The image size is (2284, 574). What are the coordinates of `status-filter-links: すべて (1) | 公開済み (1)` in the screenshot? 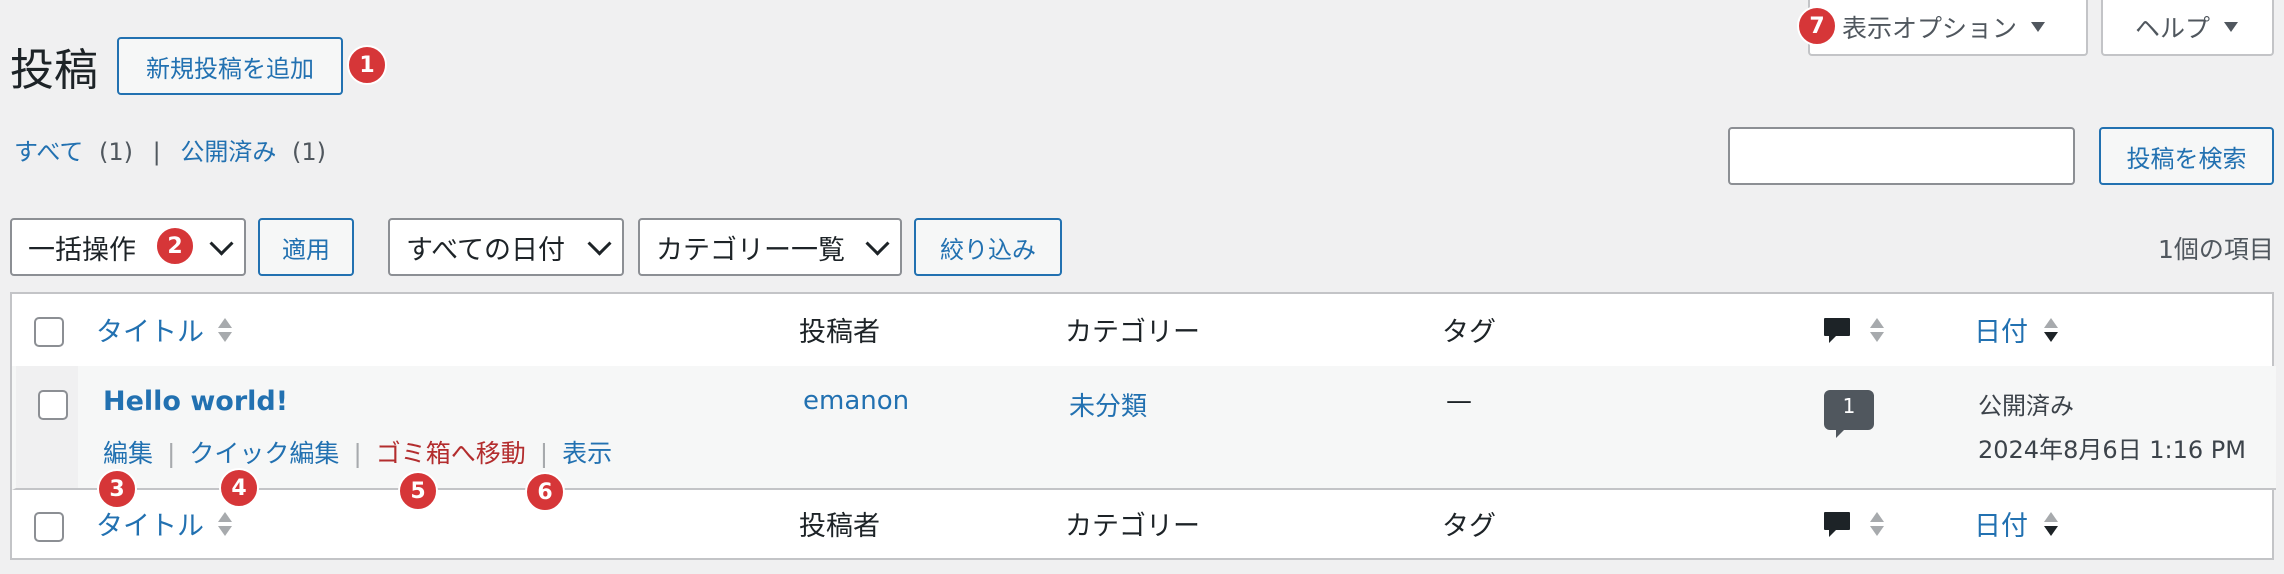 It's located at (170, 149).